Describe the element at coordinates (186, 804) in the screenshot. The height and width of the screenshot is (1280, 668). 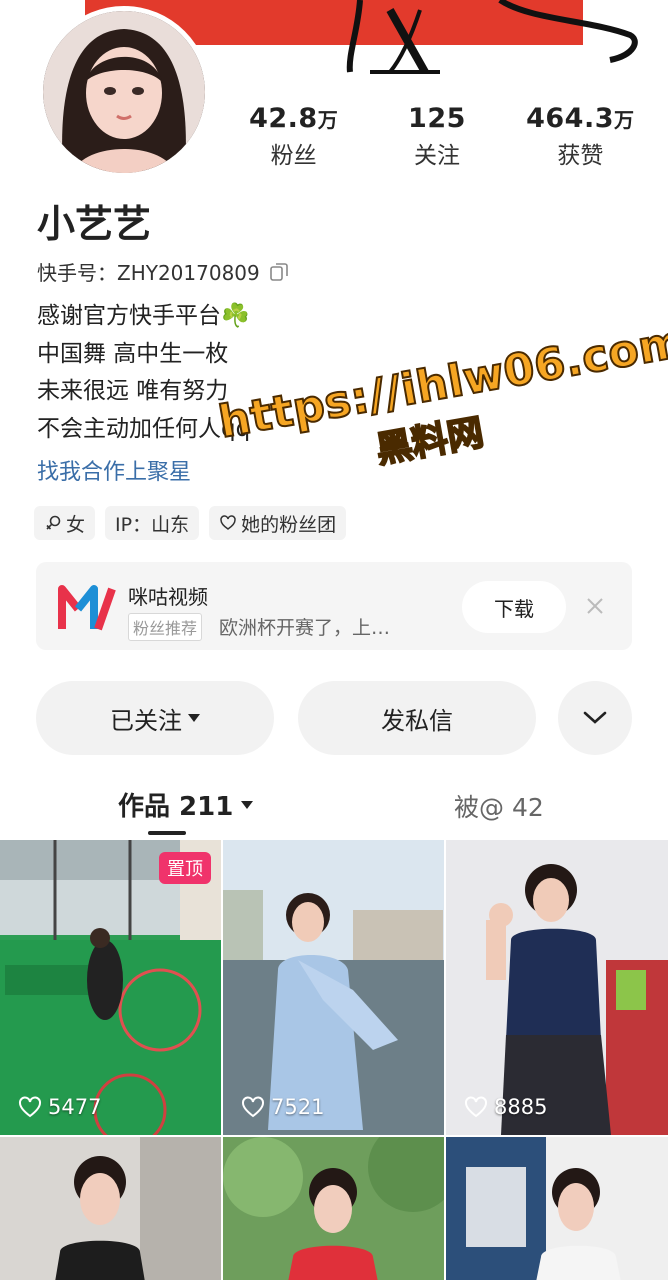
I see `tab-works: 作品 211` at that location.